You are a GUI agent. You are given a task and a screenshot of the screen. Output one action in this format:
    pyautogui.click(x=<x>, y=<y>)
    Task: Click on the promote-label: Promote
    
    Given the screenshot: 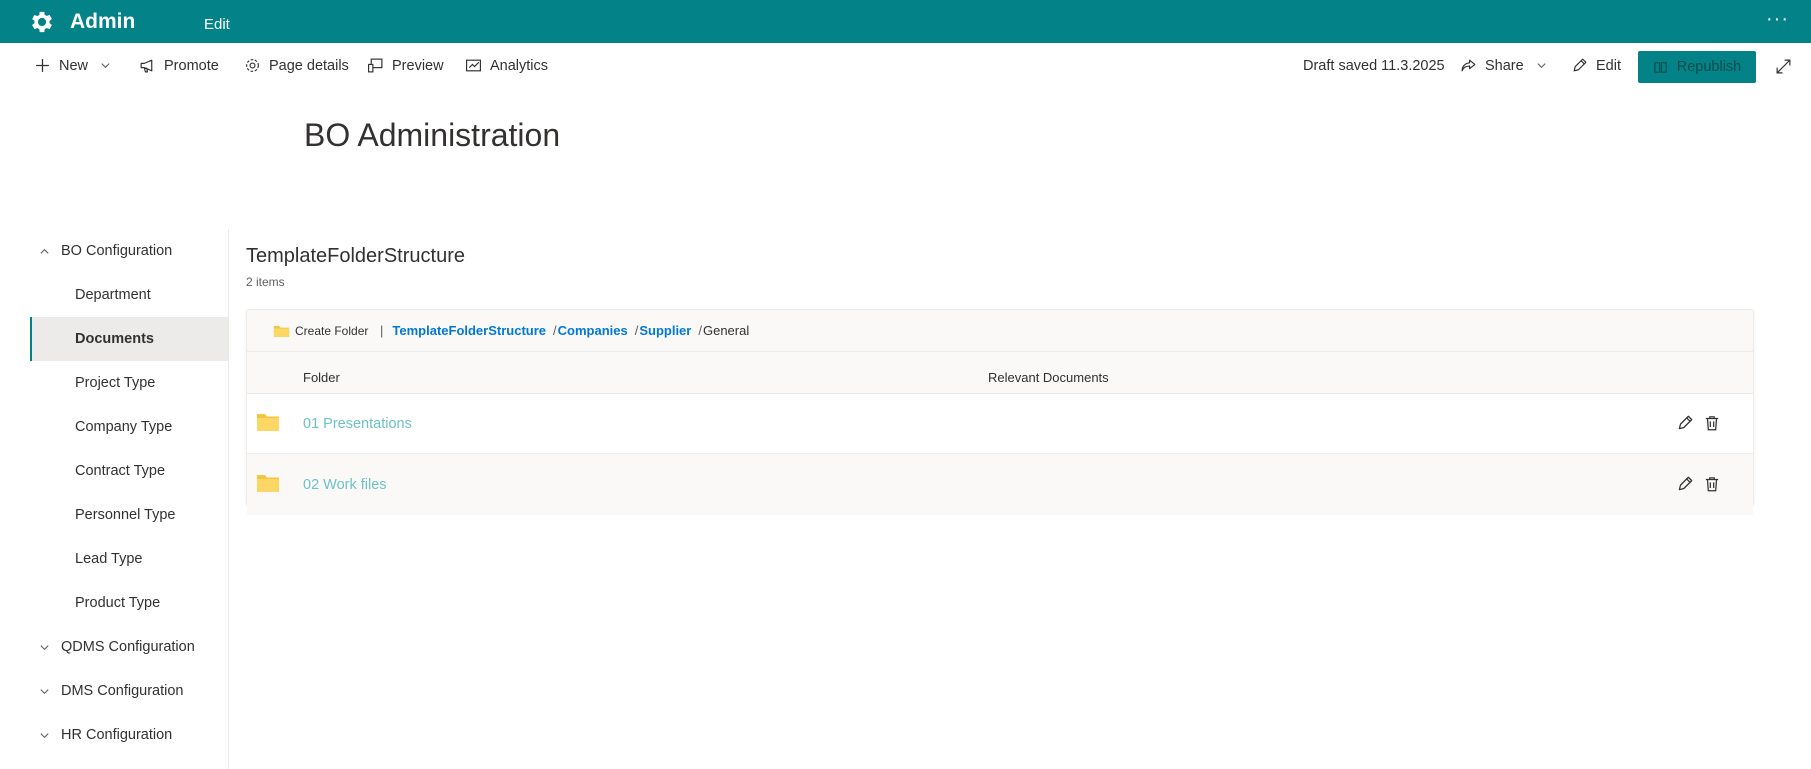 What is the action you would take?
    pyautogui.click(x=191, y=65)
    